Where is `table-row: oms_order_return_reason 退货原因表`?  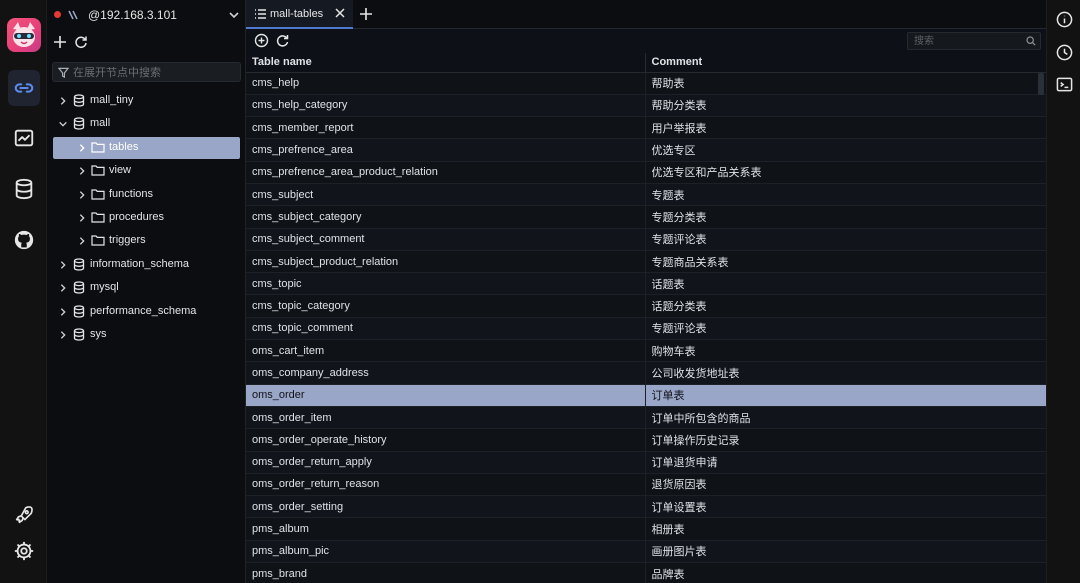
table-row: oms_order_return_reason 退货原因表 is located at coordinates (646, 485).